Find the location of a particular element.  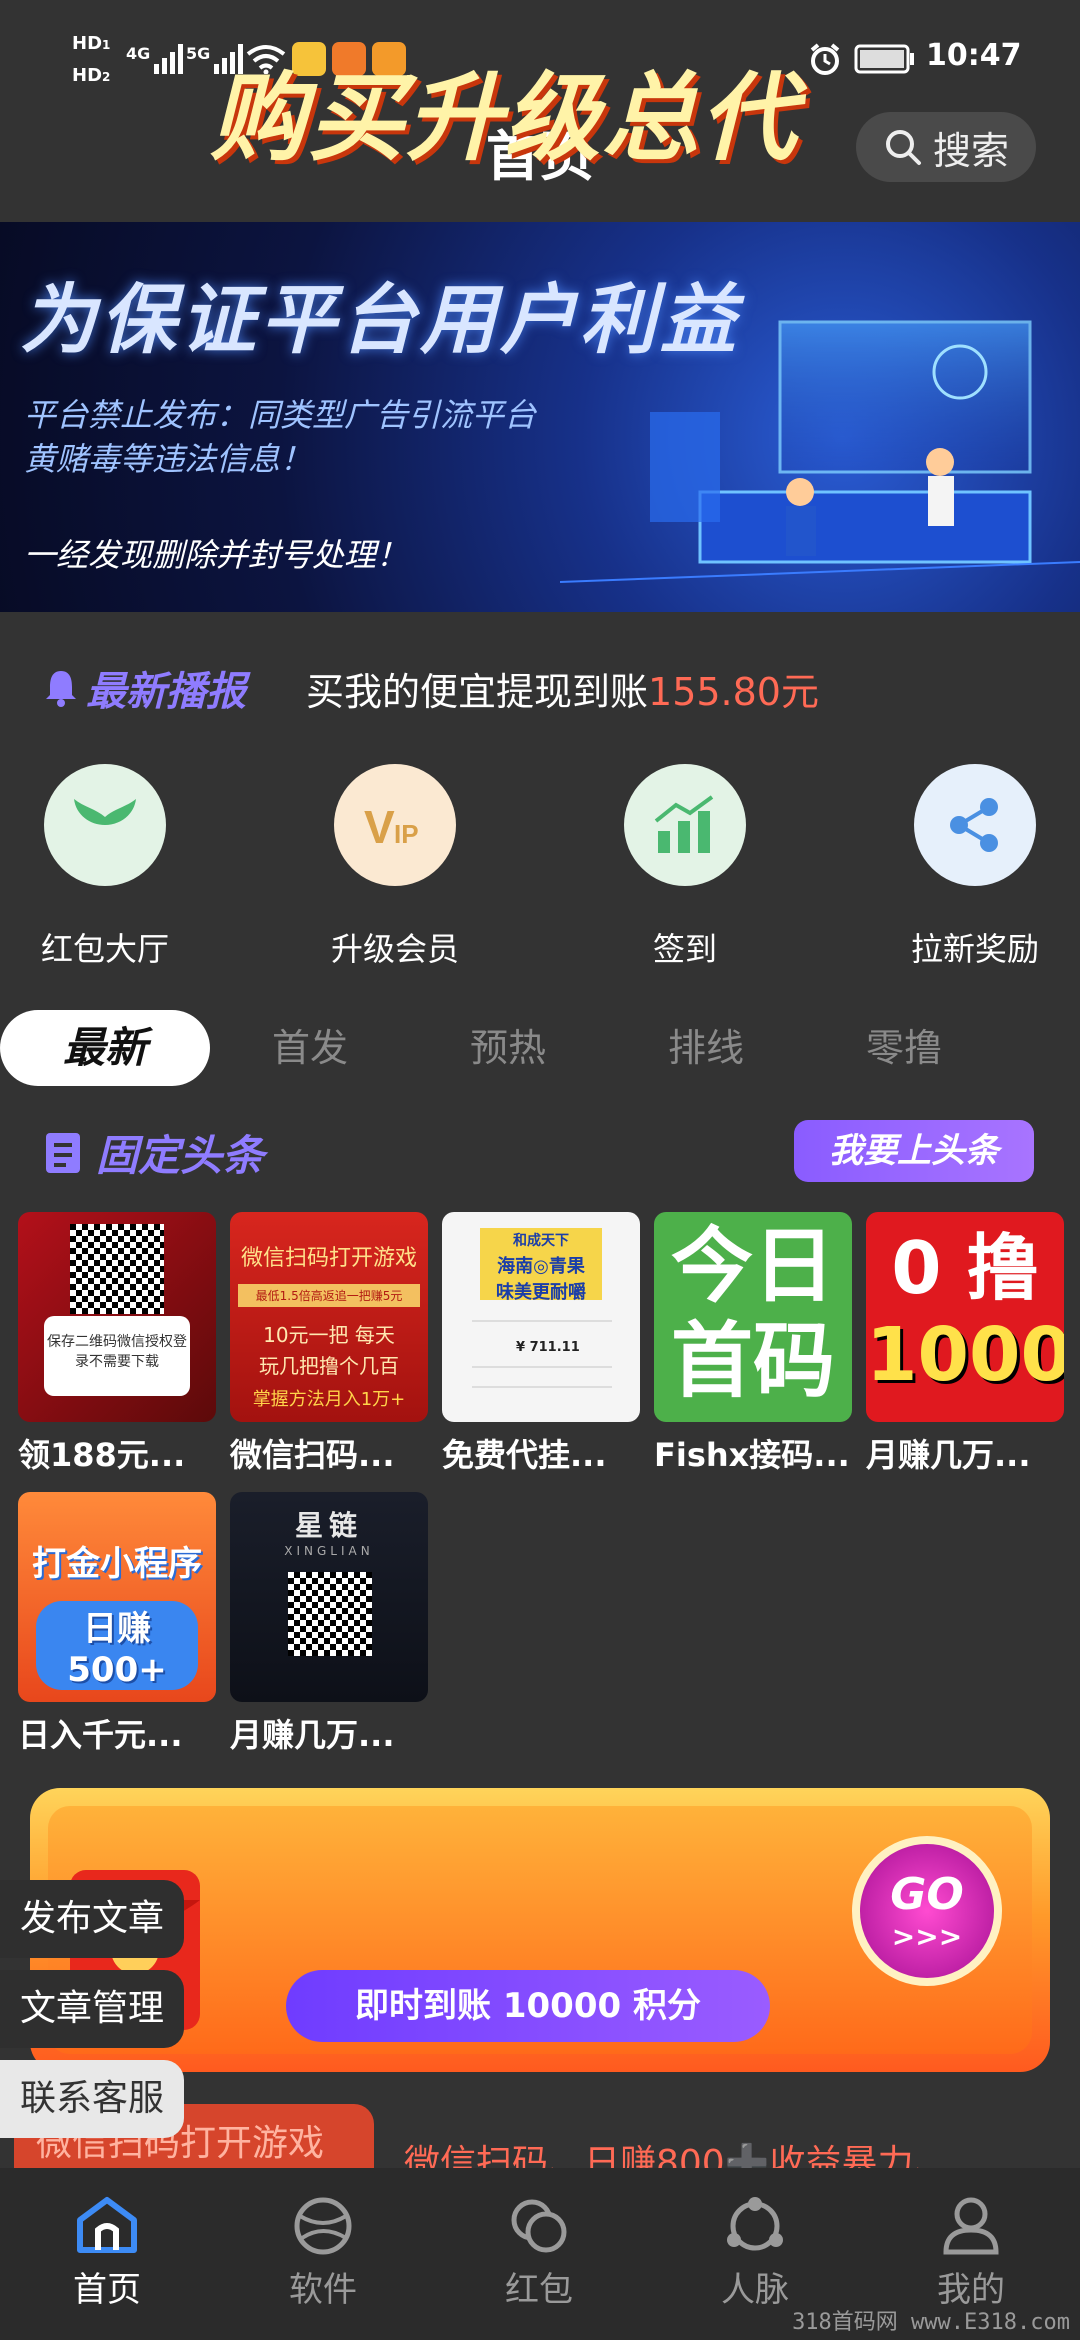

thumb-subline: XINGLIAN is located at coordinates (329, 1551).